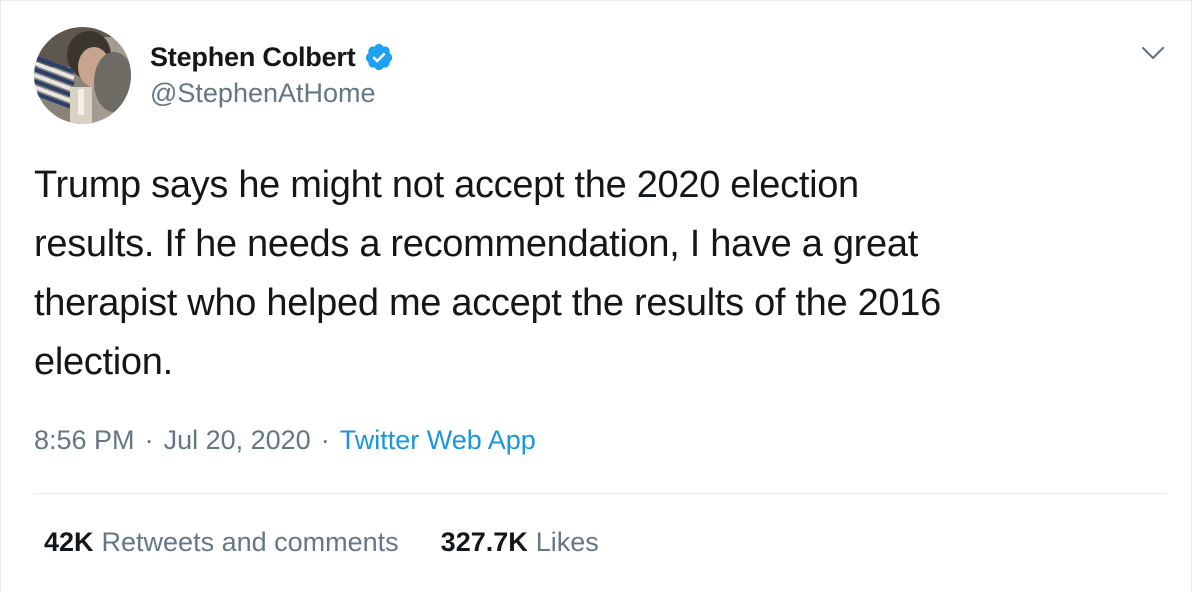  What do you see at coordinates (253, 57) in the screenshot?
I see `display-name: Stephen Colbert` at bounding box center [253, 57].